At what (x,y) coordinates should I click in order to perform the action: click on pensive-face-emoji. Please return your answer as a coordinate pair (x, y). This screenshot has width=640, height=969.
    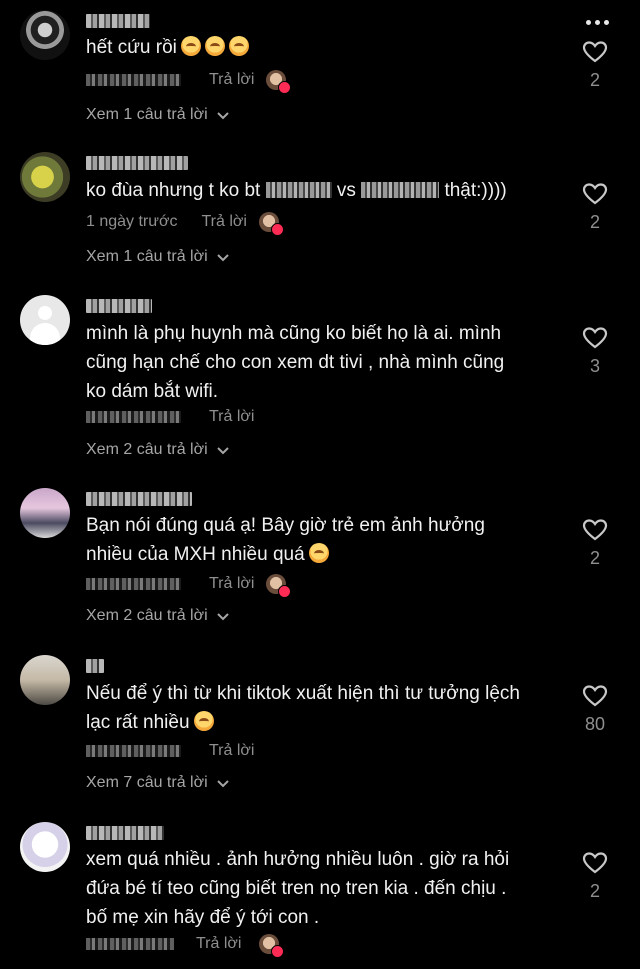
    Looking at the image, I should click on (318, 553).